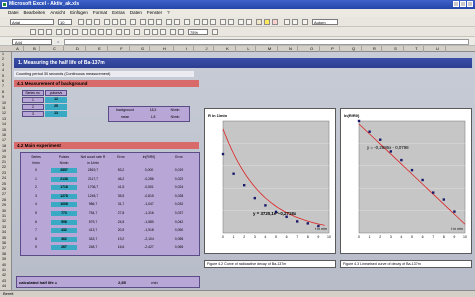 The height and width of the screenshot is (297, 475). I want to click on decimal-remove-icon, so click(231, 22).